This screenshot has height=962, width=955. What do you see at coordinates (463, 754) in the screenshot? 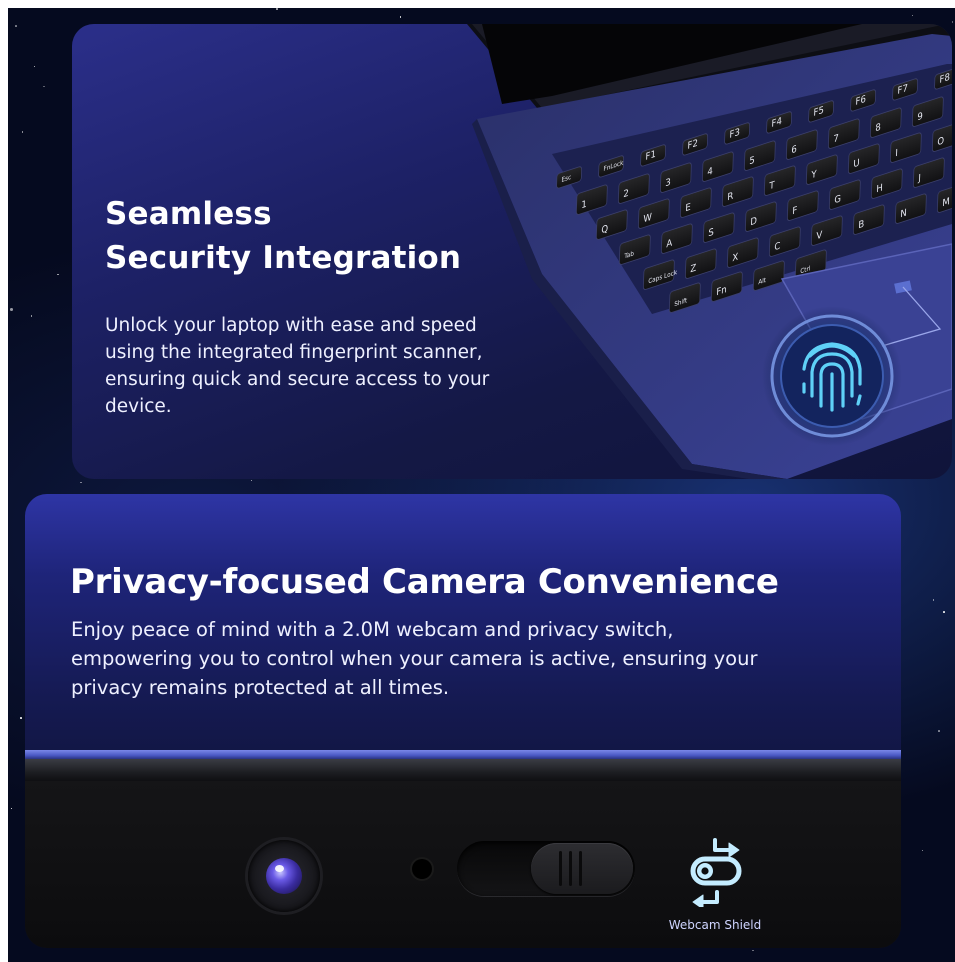
I see `bezel-edge` at bounding box center [463, 754].